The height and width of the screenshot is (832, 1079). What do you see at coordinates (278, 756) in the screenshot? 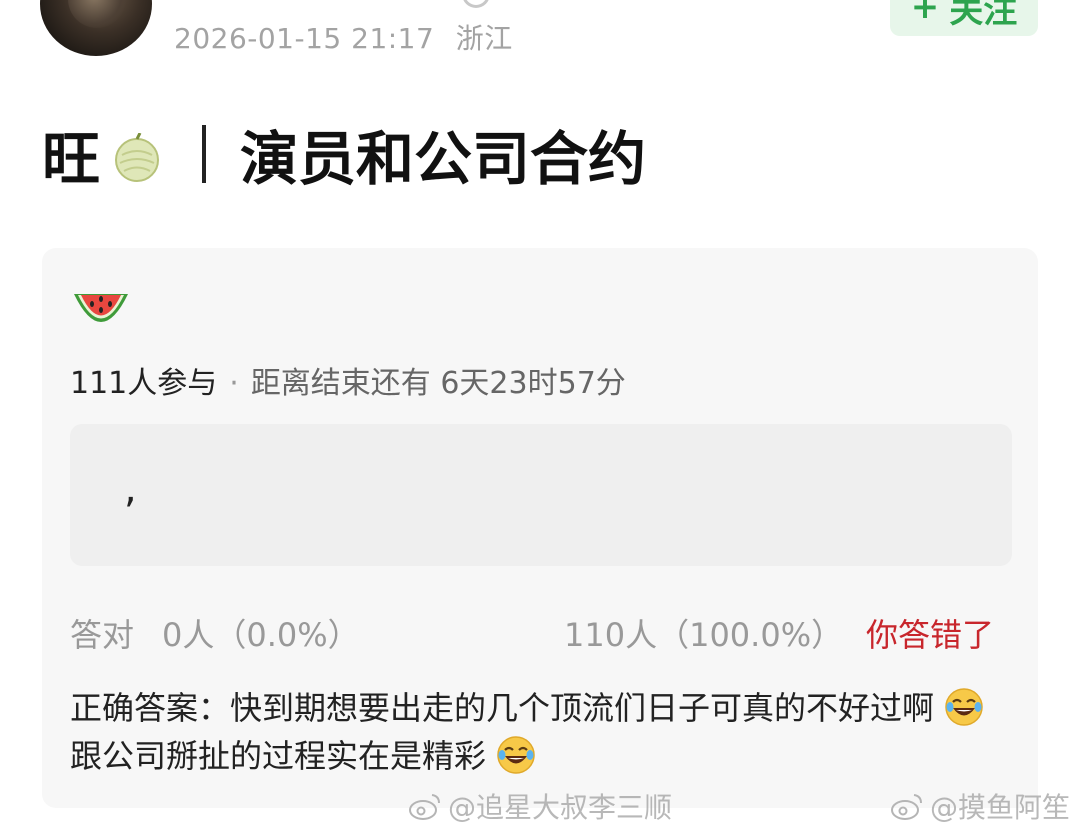
I see `explanation-text-2: 跟公司掰扯的过程实在是精彩` at bounding box center [278, 756].